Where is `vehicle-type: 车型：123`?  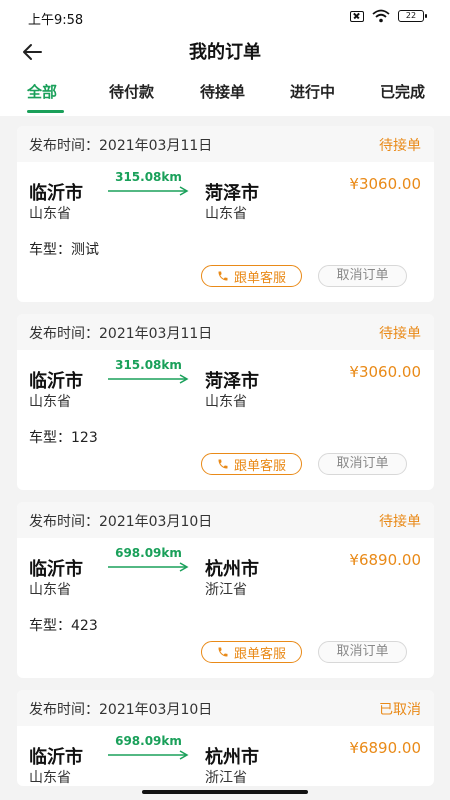 vehicle-type: 车型：123 is located at coordinates (63, 438).